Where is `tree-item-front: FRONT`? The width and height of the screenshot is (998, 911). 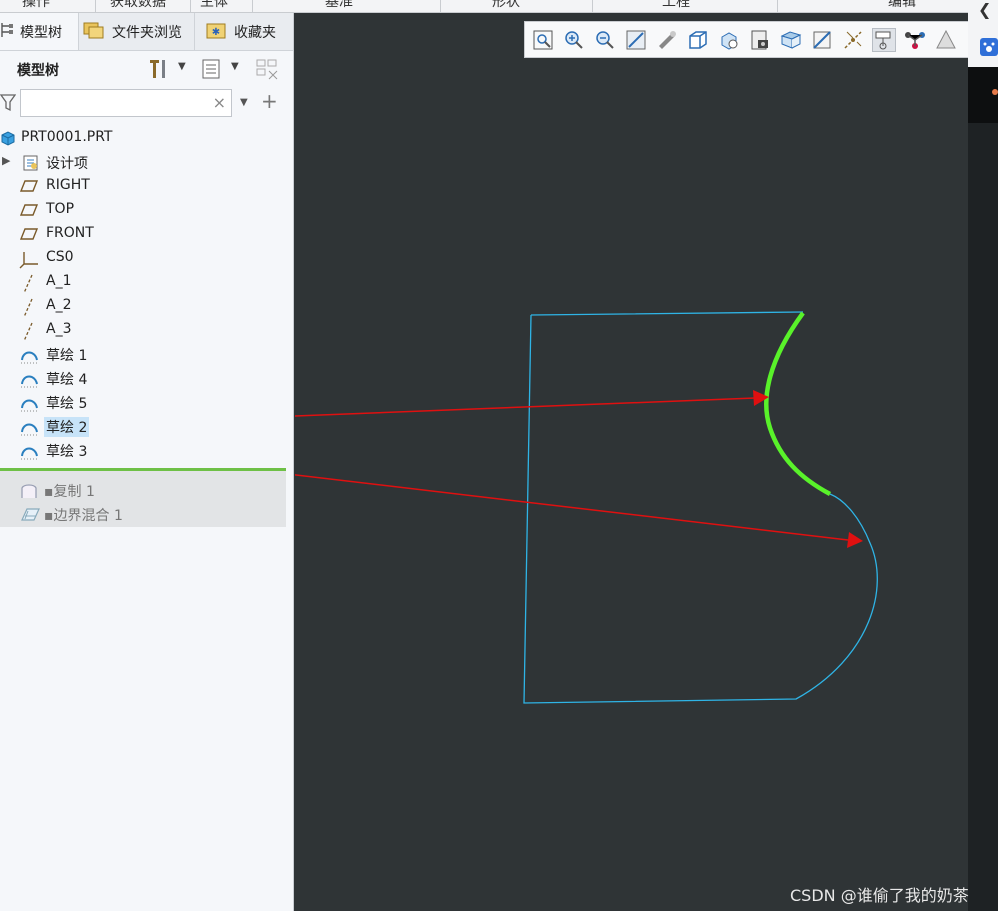 tree-item-front: FRONT is located at coordinates (146, 234).